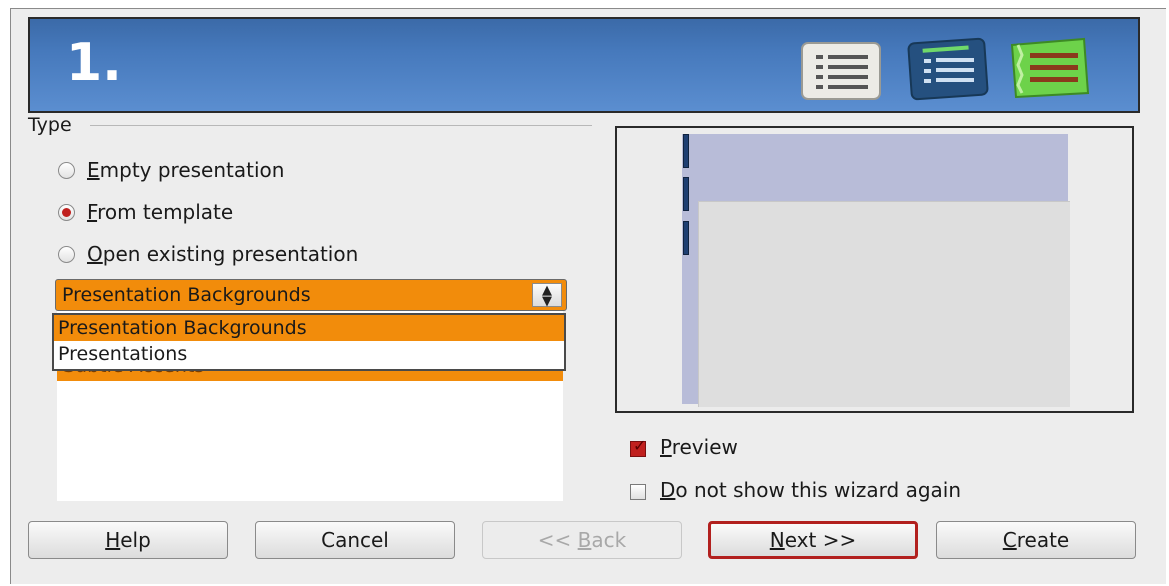 The width and height of the screenshot is (1169, 586). I want to click on list-view-icon, so click(841, 71).